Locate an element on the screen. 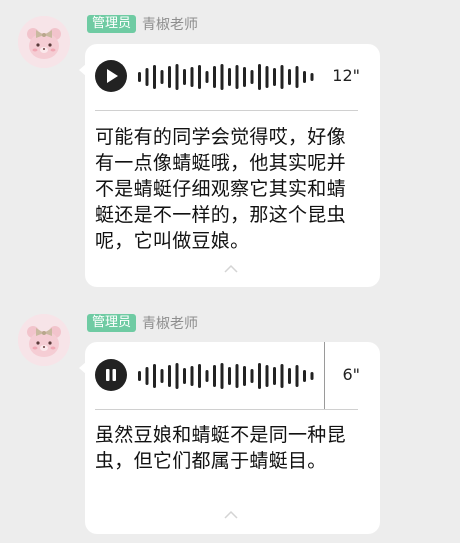 This screenshot has width=460, height=543. play-icon is located at coordinates (112, 76).